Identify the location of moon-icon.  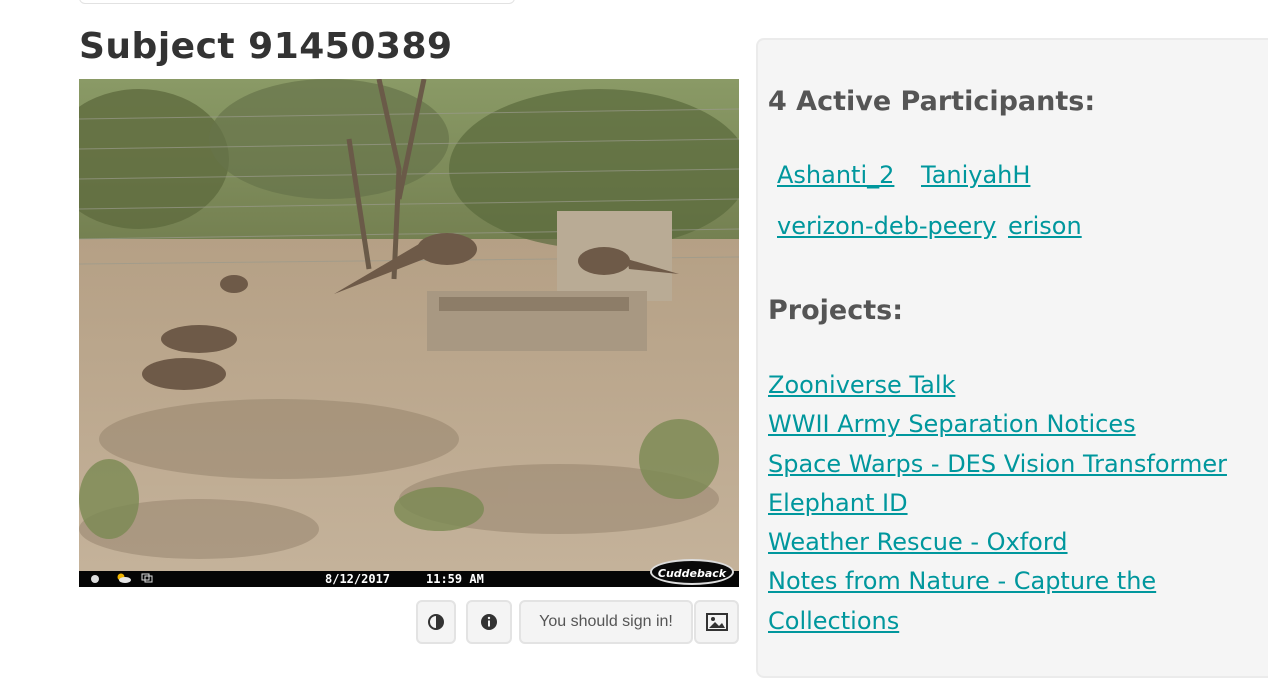
(95, 578).